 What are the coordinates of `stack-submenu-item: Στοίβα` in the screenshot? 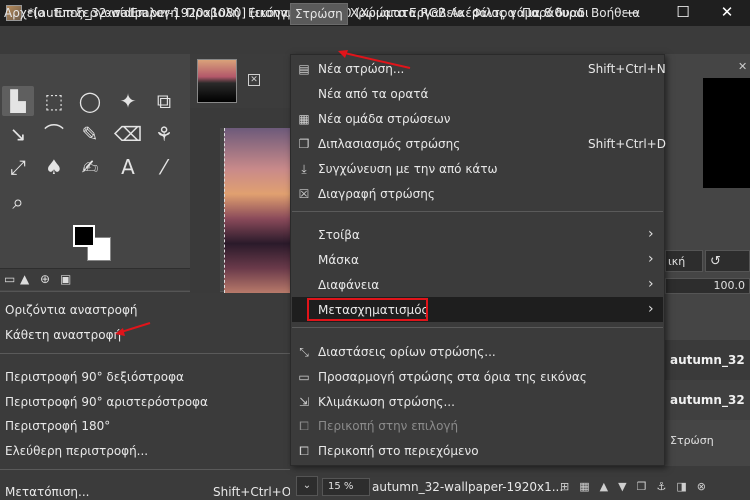 It's located at (339, 235).